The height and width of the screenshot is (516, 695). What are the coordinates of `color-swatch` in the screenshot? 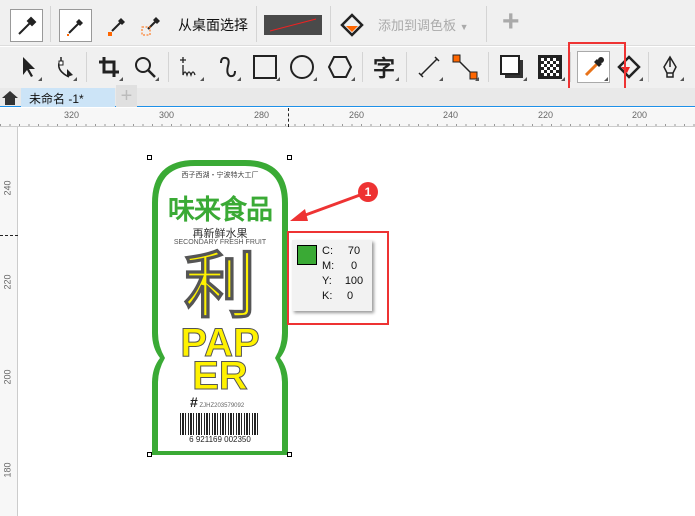 It's located at (307, 255).